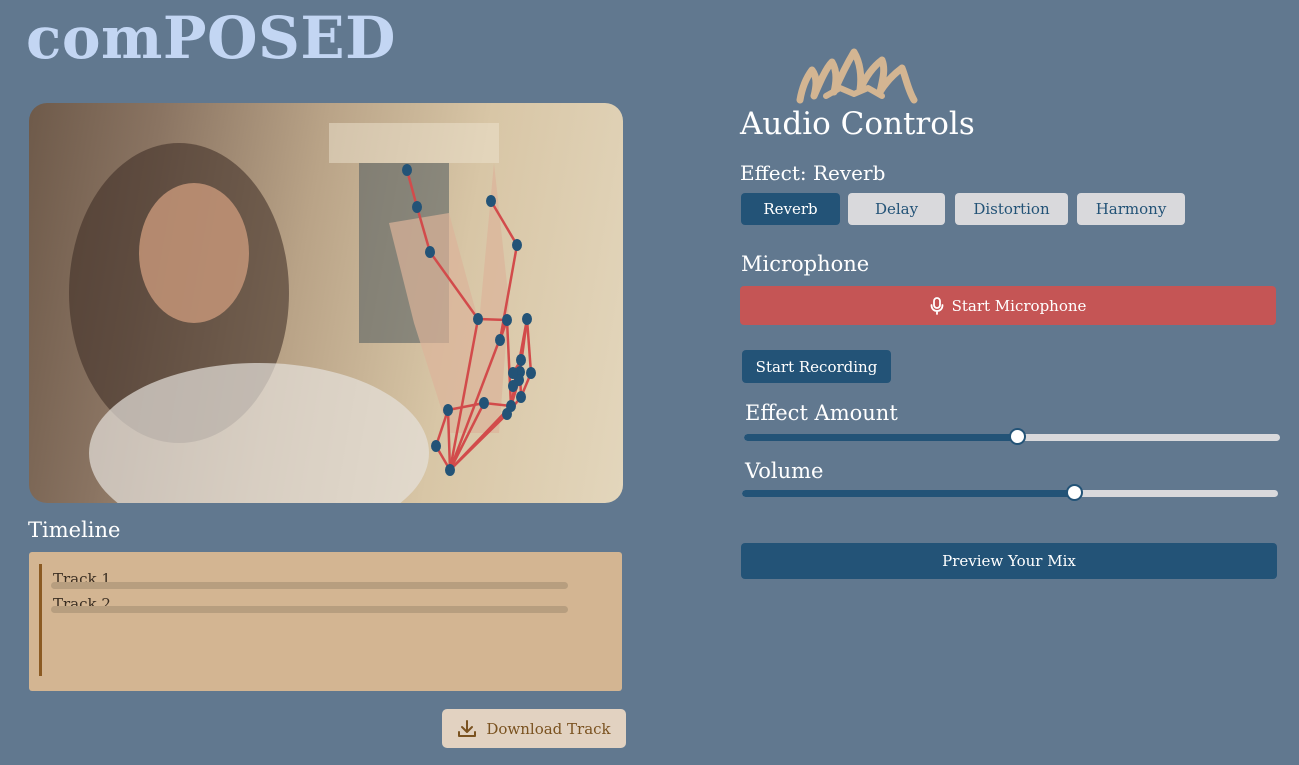  What do you see at coordinates (816, 366) in the screenshot?
I see `start-recording-button: Start Recording` at bounding box center [816, 366].